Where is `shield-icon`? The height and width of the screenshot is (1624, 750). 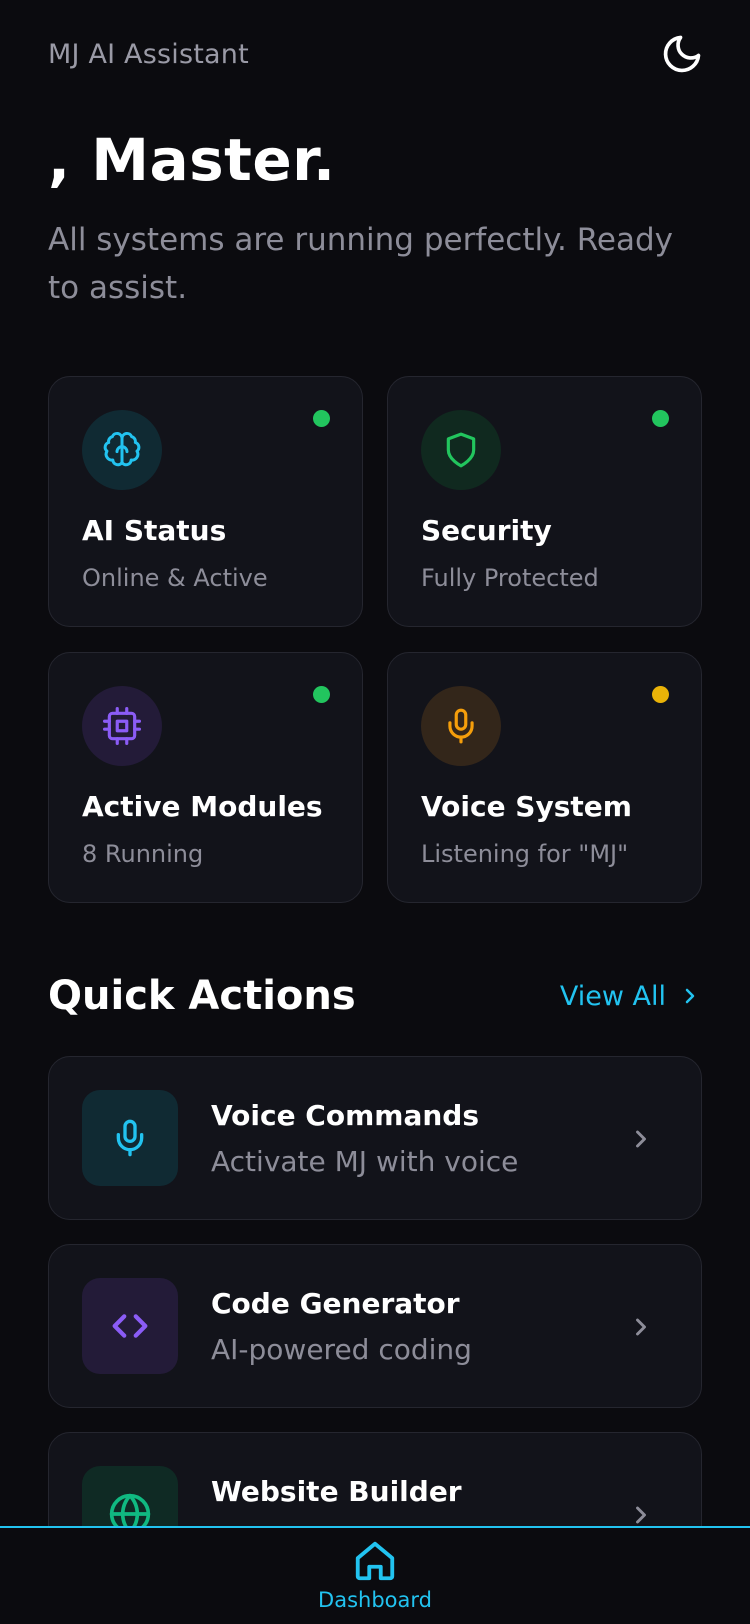
shield-icon is located at coordinates (461, 450).